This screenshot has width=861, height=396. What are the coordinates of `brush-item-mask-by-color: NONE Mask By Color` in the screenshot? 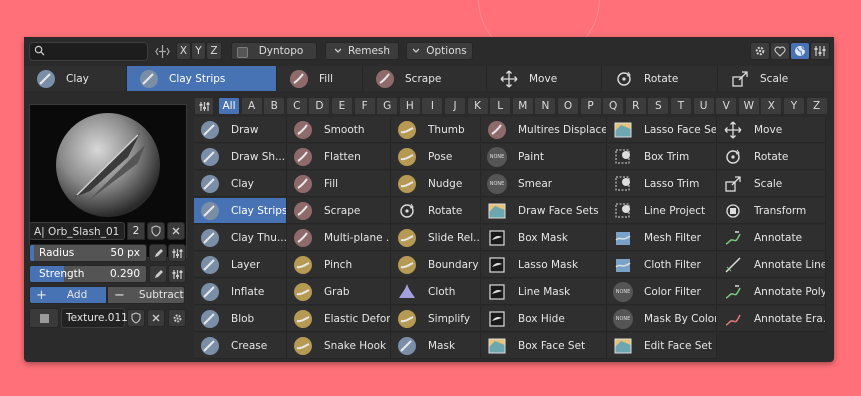 It's located at (662, 319).